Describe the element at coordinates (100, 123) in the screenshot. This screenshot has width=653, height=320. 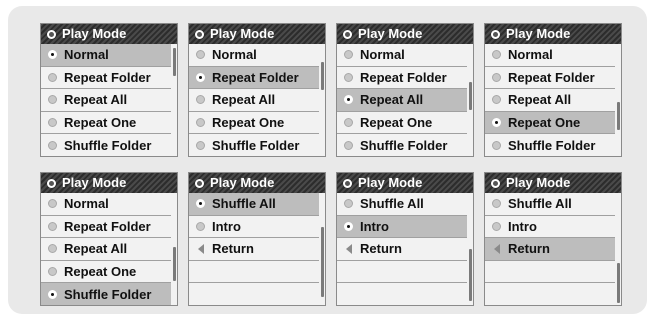
I see `menu-item-label: Repeat One` at that location.